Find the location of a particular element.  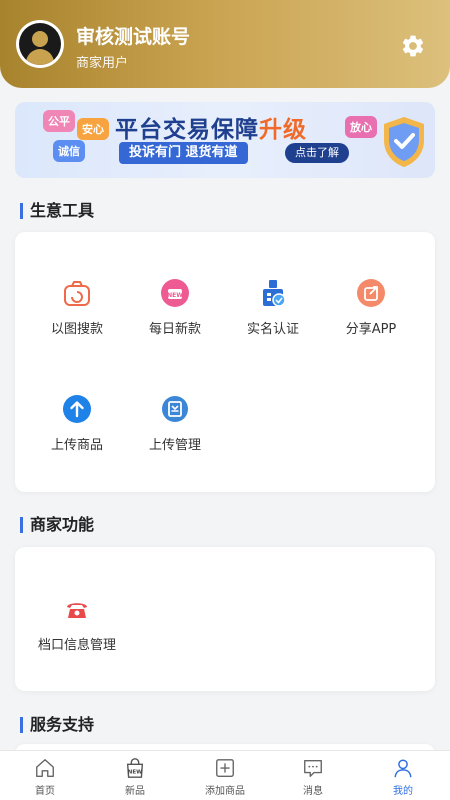

tool-verification: 实名认证 is located at coordinates (273, 307).